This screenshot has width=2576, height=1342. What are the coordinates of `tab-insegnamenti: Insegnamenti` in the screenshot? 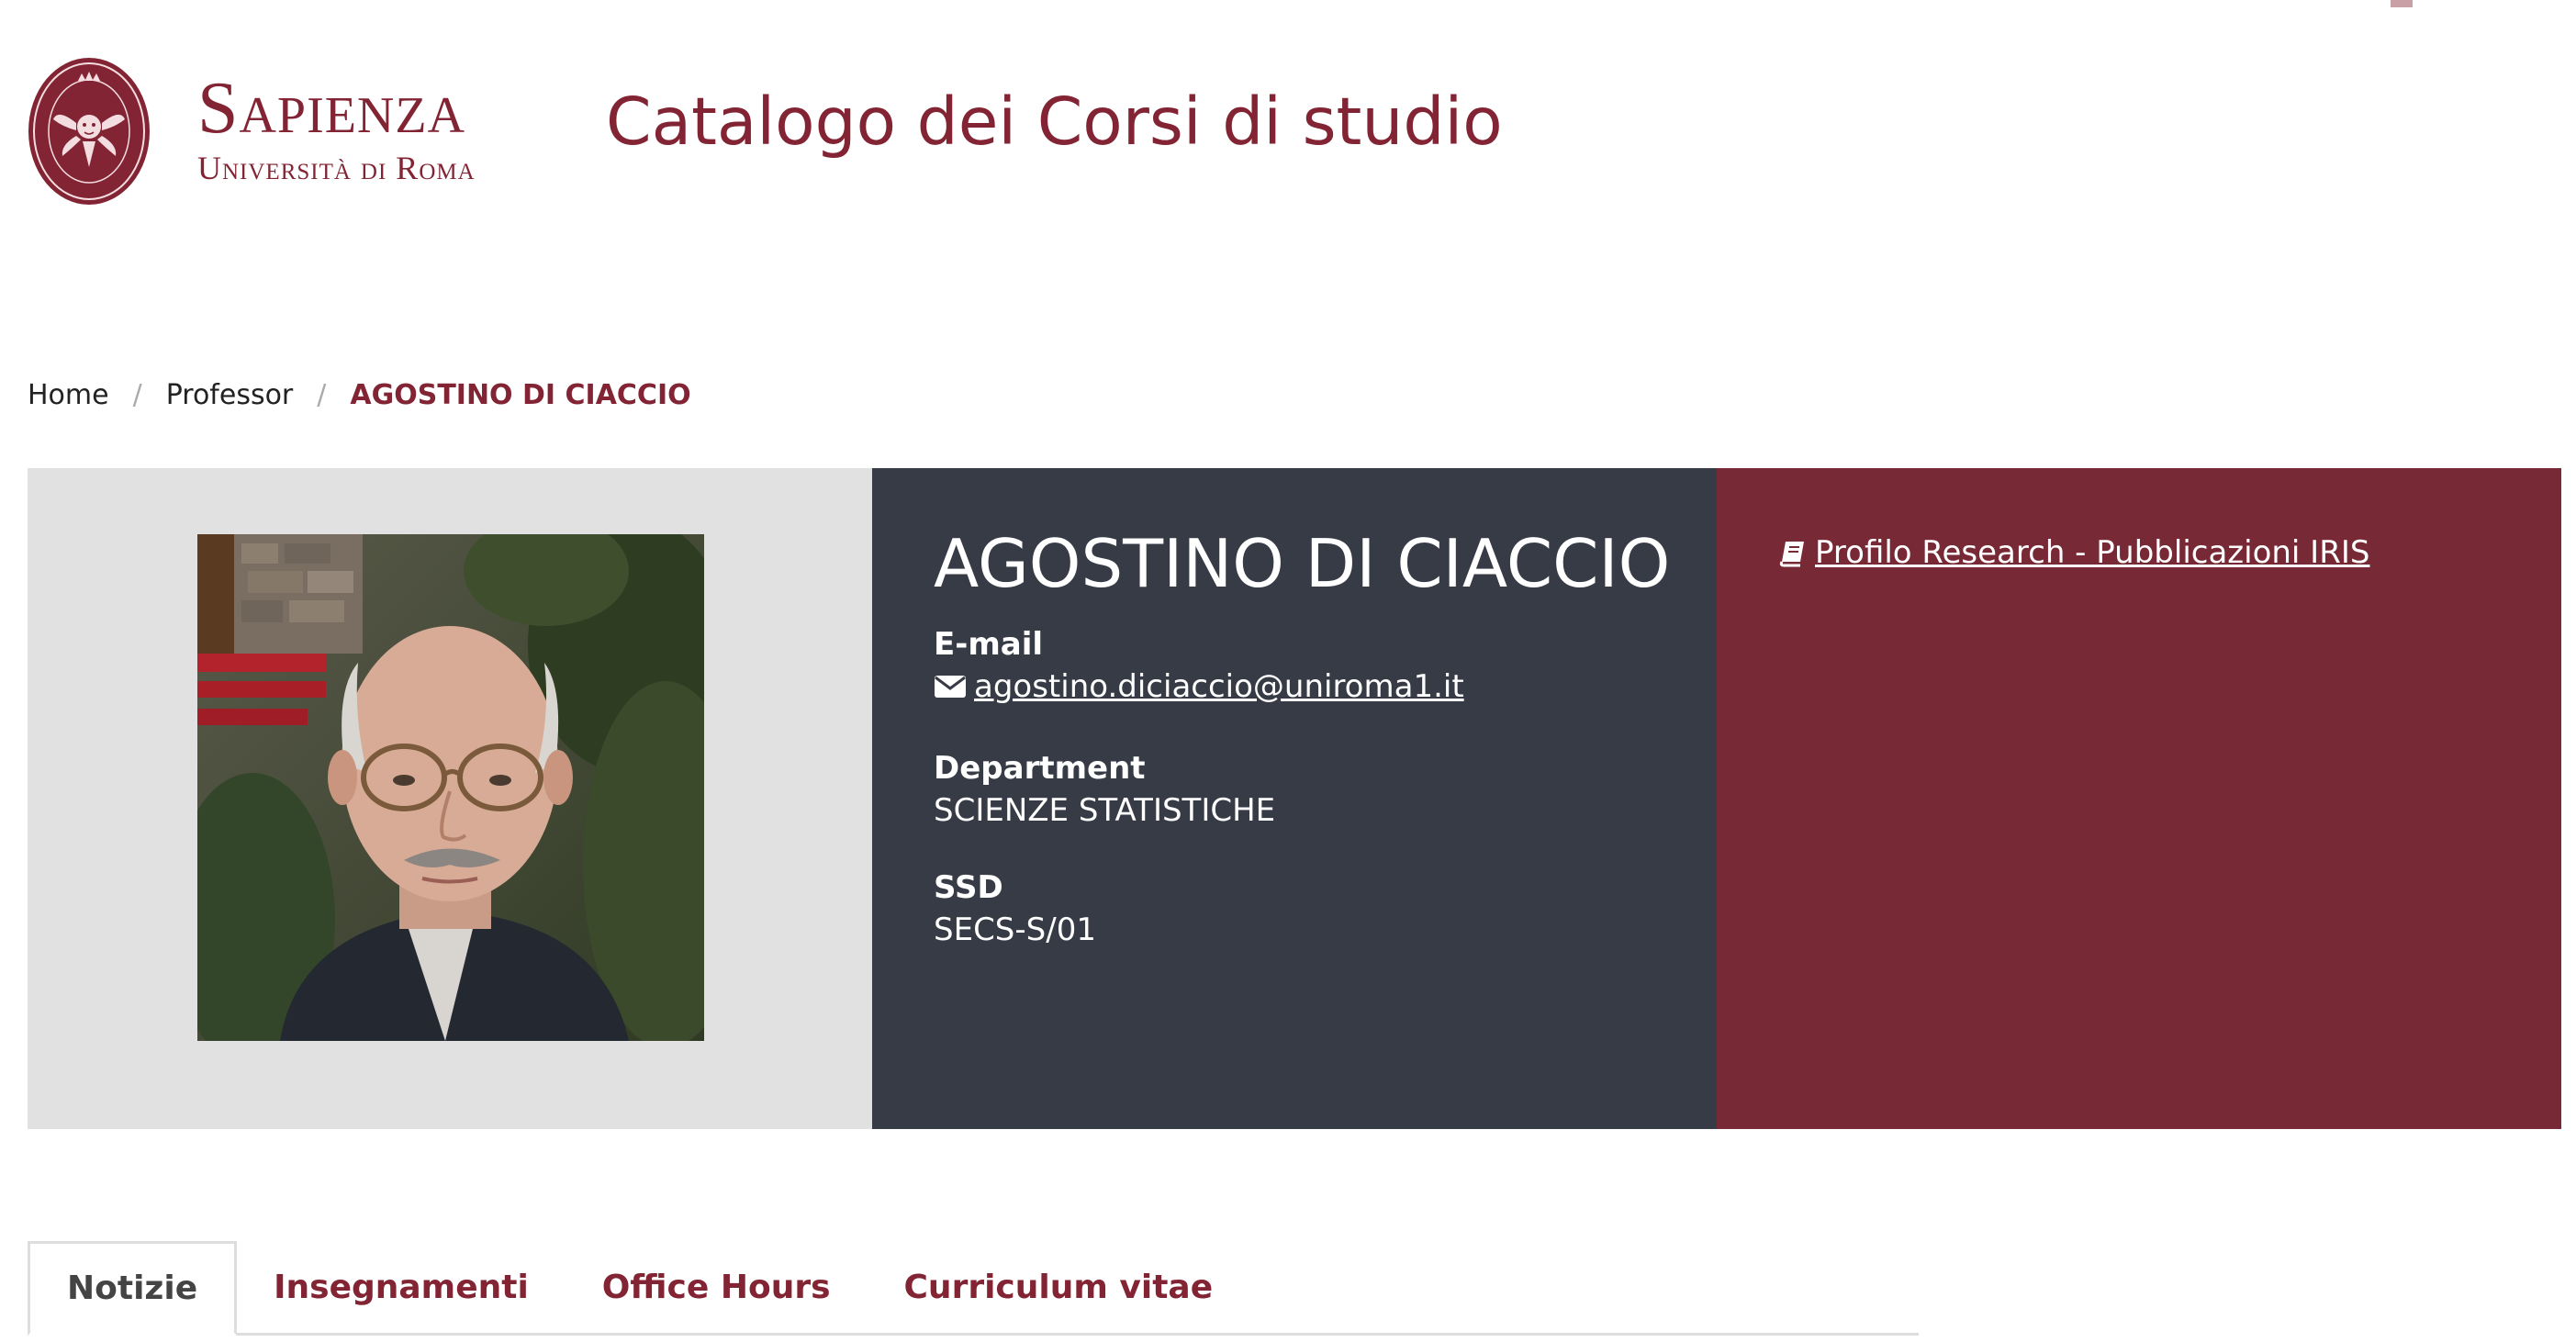 It's located at (401, 1287).